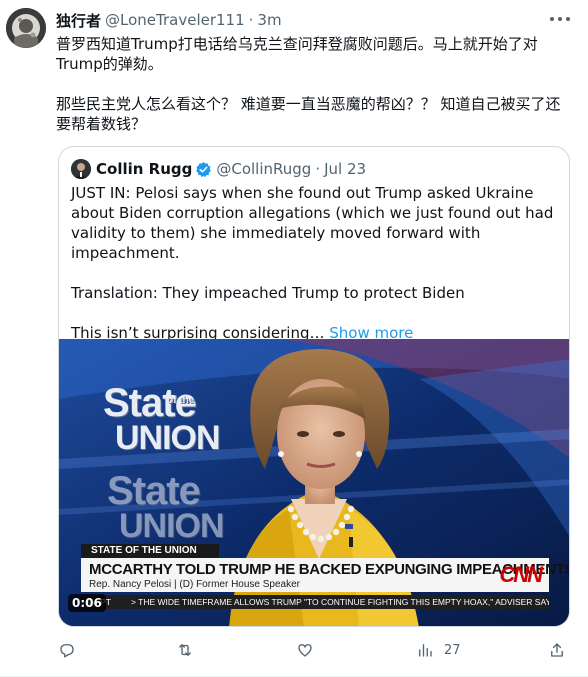 The width and height of the screenshot is (588, 677). Describe the element at coordinates (560, 19) in the screenshot. I see `more-icon` at that location.